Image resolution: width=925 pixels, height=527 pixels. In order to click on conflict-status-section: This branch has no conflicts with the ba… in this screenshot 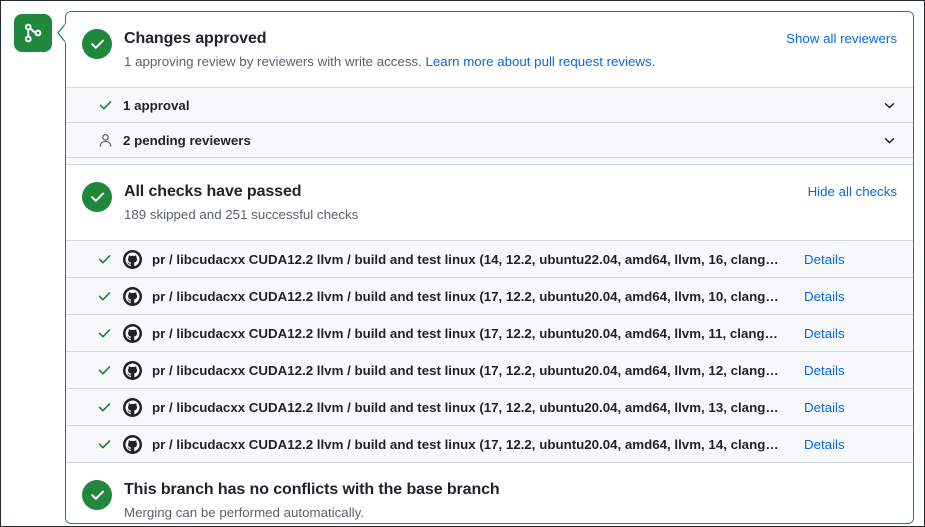, I will do `click(489, 492)`.